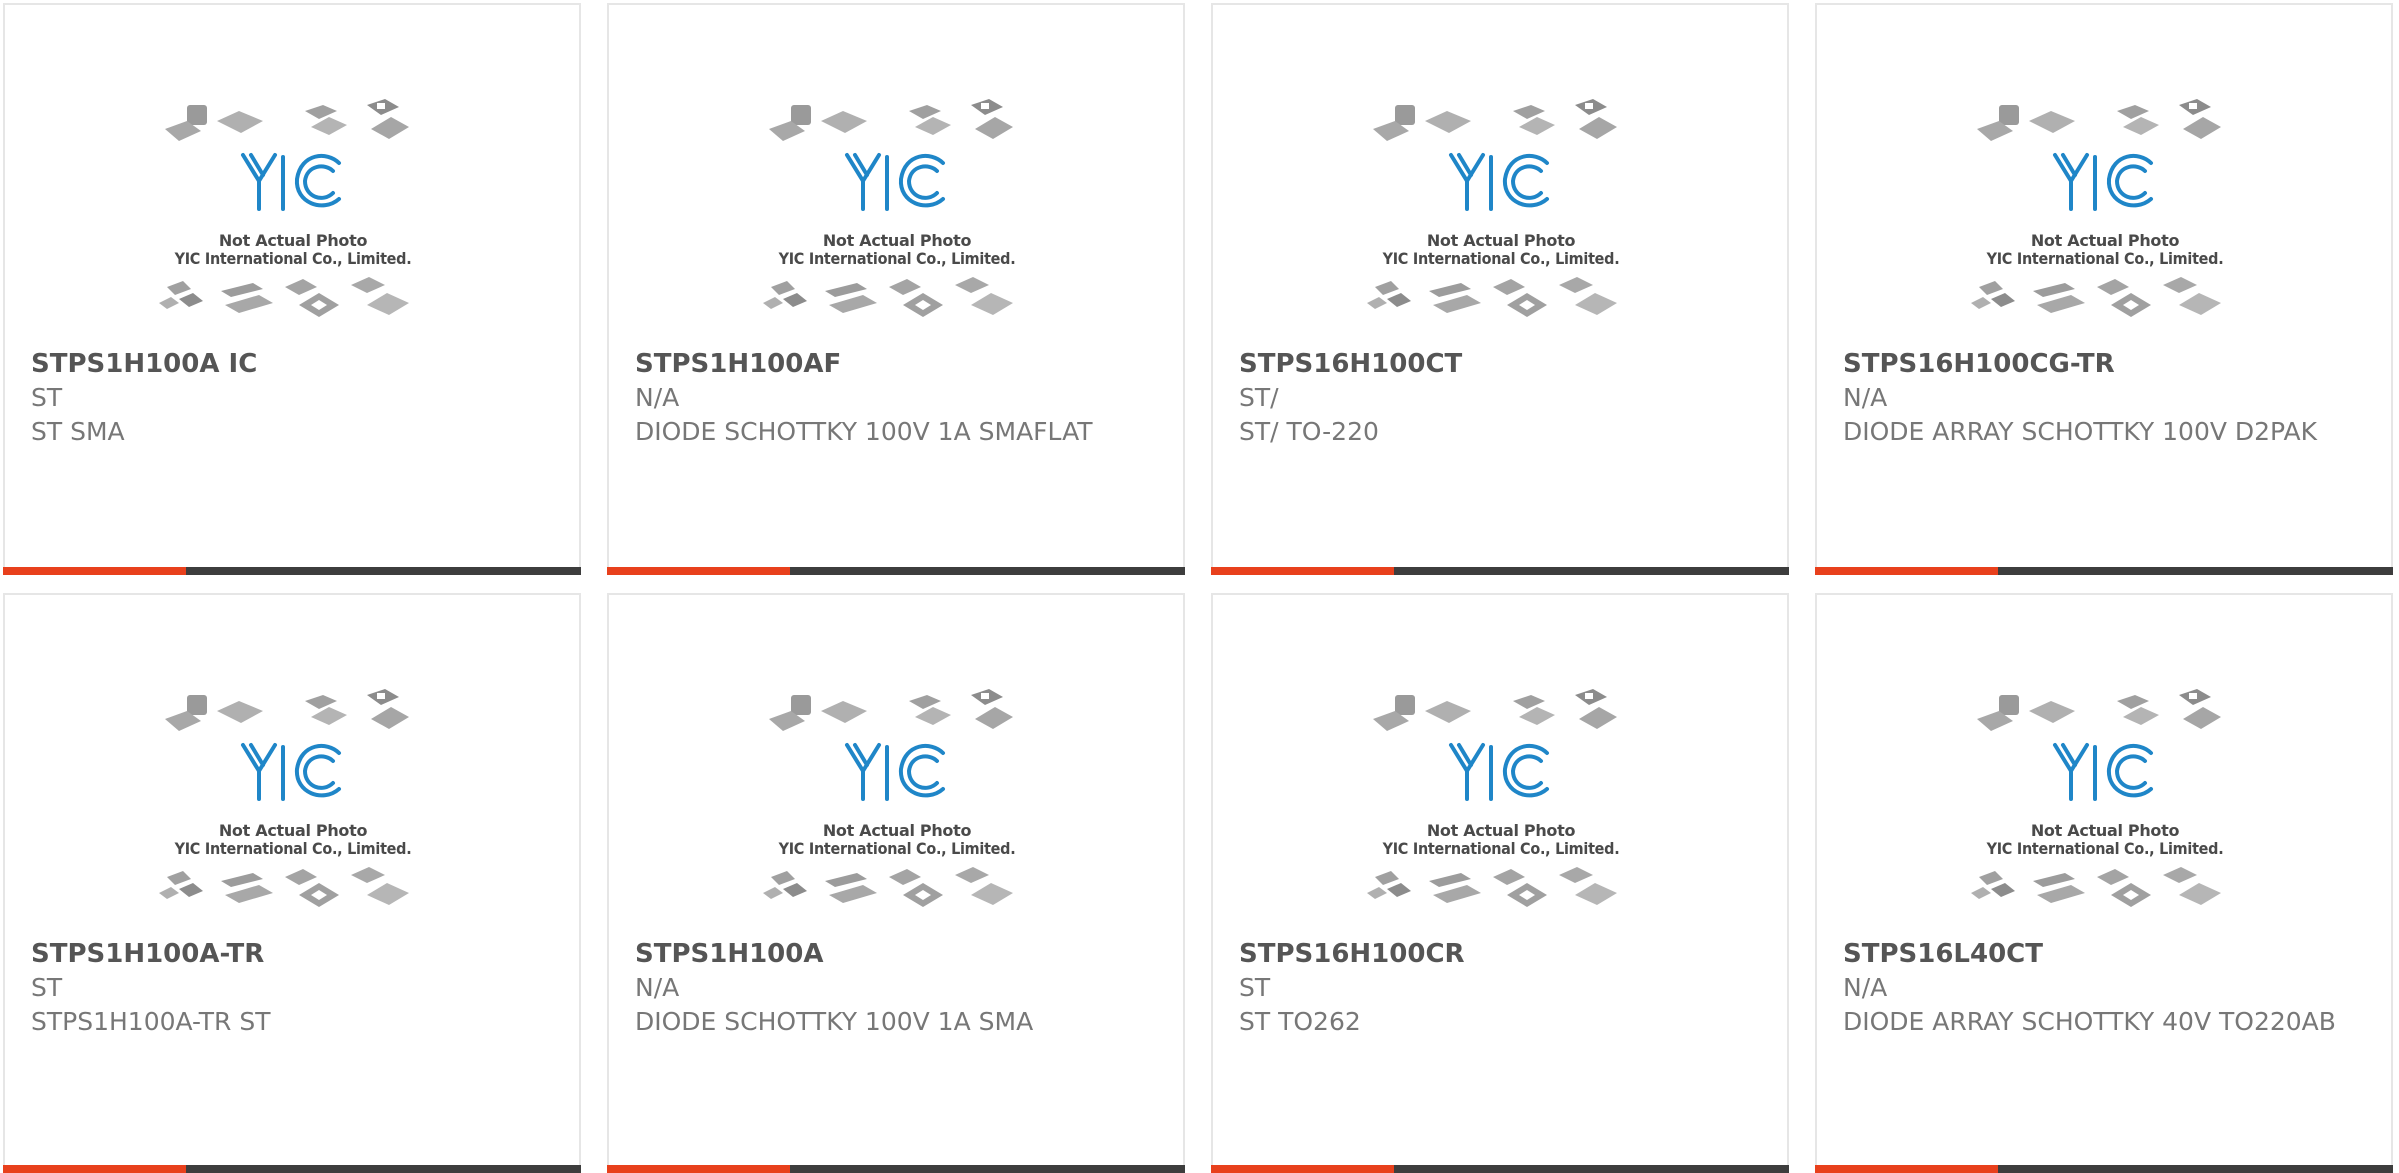 The height and width of the screenshot is (1173, 2399). I want to click on description-label: STPS1H100A-TR ST, so click(151, 1021).